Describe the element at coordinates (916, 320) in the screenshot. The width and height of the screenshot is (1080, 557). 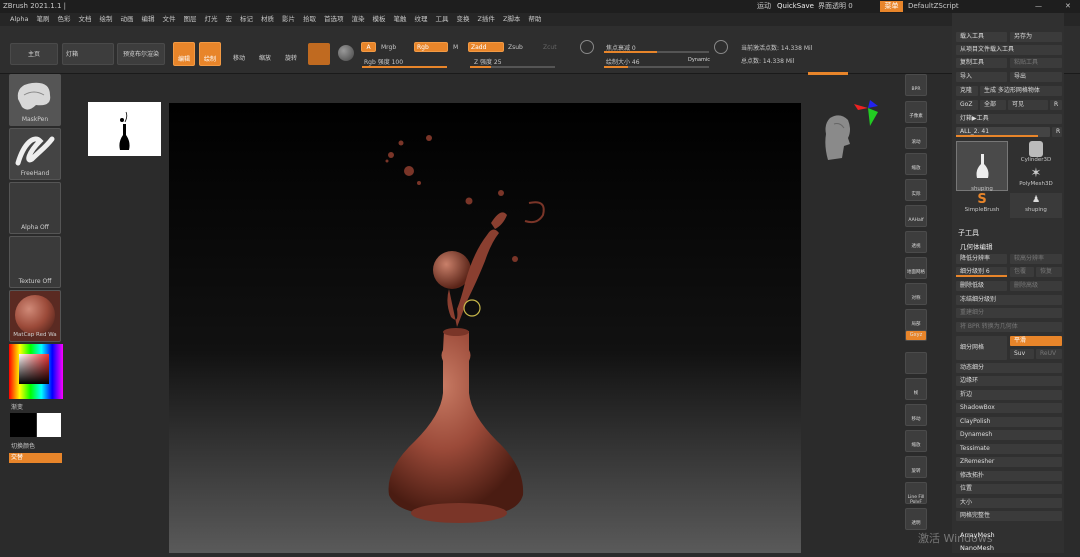
I see `right-shelf-button: 局部` at that location.